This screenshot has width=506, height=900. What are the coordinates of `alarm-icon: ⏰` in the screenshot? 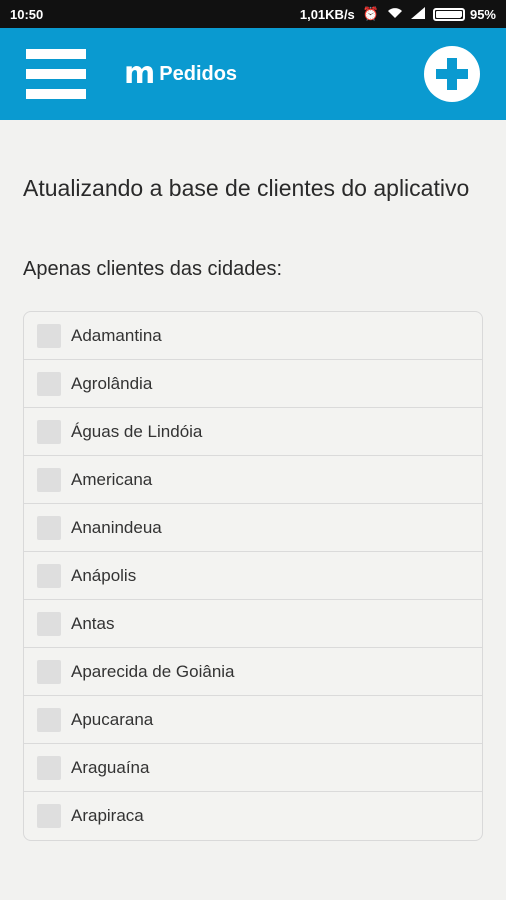 It's located at (370, 13).